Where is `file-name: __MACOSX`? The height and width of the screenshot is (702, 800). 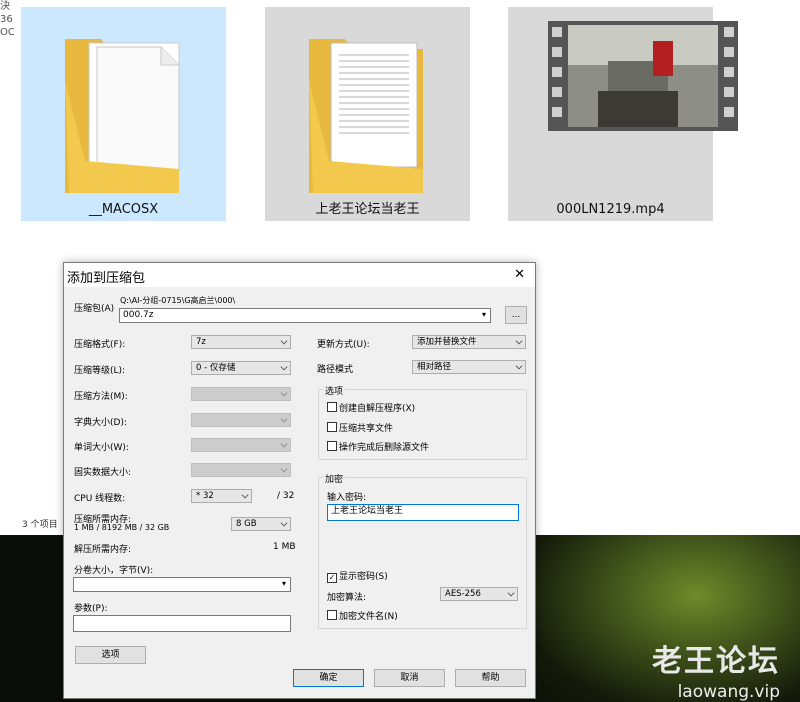
file-name: __MACOSX is located at coordinates (123, 209).